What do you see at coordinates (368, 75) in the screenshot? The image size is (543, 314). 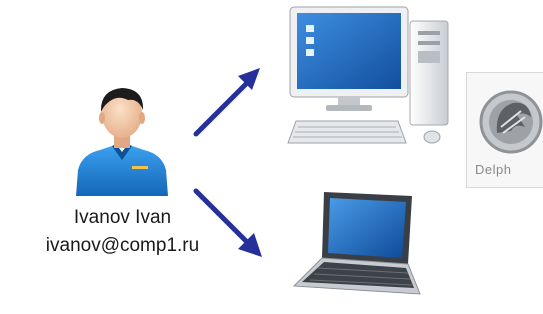 I see `desktop-computer-icon` at bounding box center [368, 75].